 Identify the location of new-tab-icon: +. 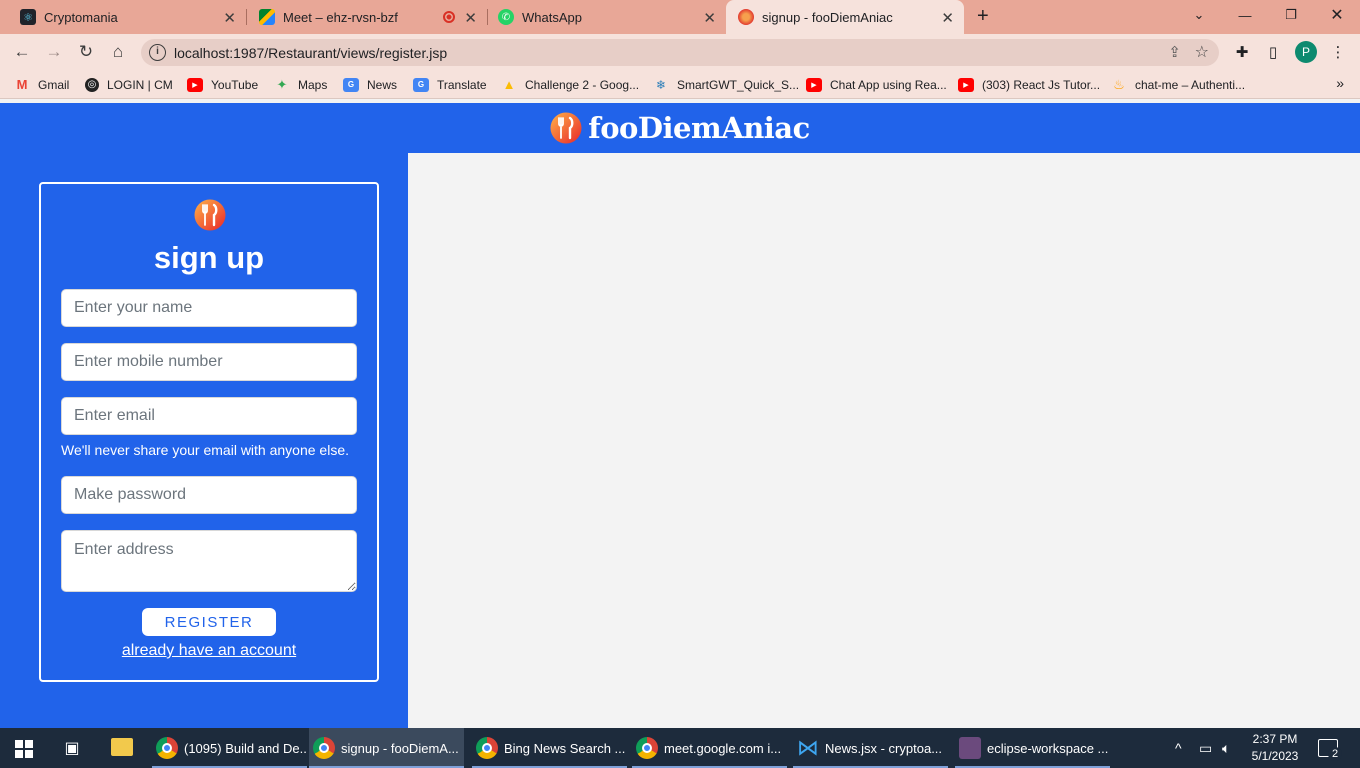
(983, 16).